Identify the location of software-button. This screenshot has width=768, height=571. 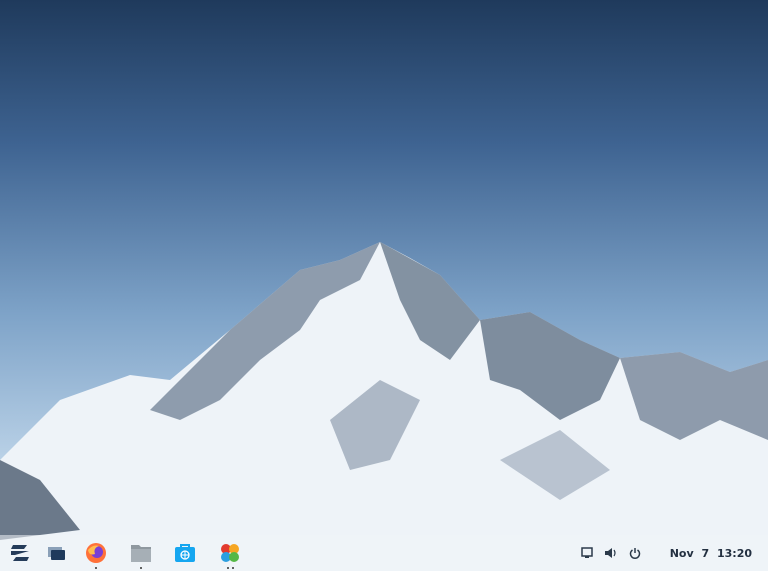
(185, 553).